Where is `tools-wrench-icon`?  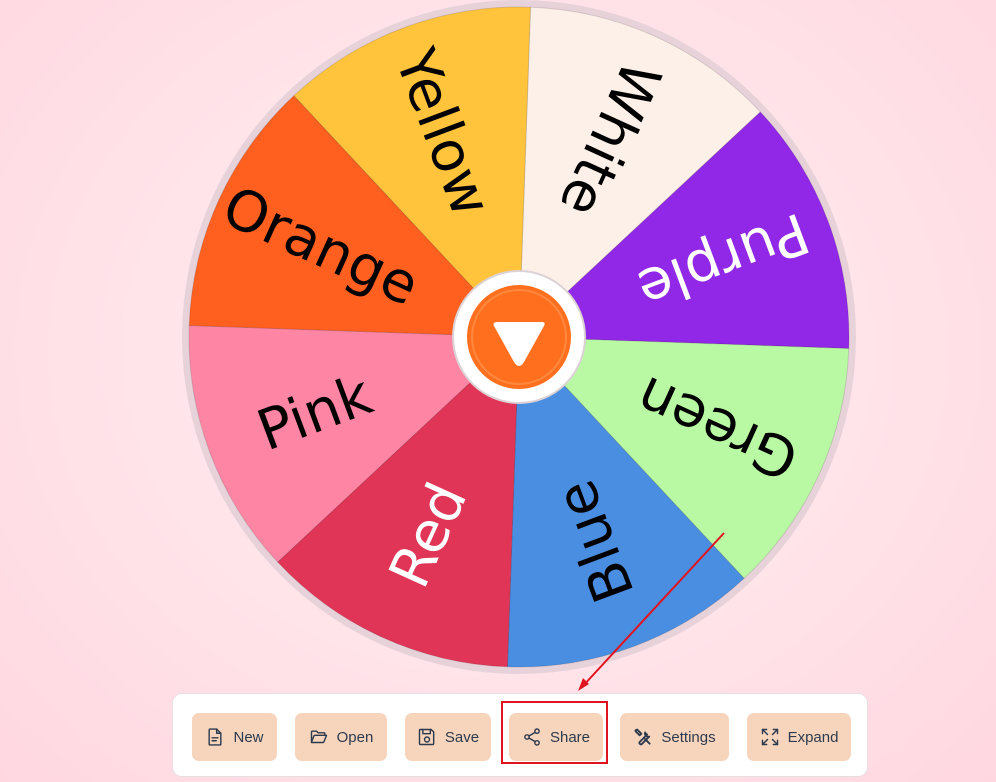 tools-wrench-icon is located at coordinates (642, 737).